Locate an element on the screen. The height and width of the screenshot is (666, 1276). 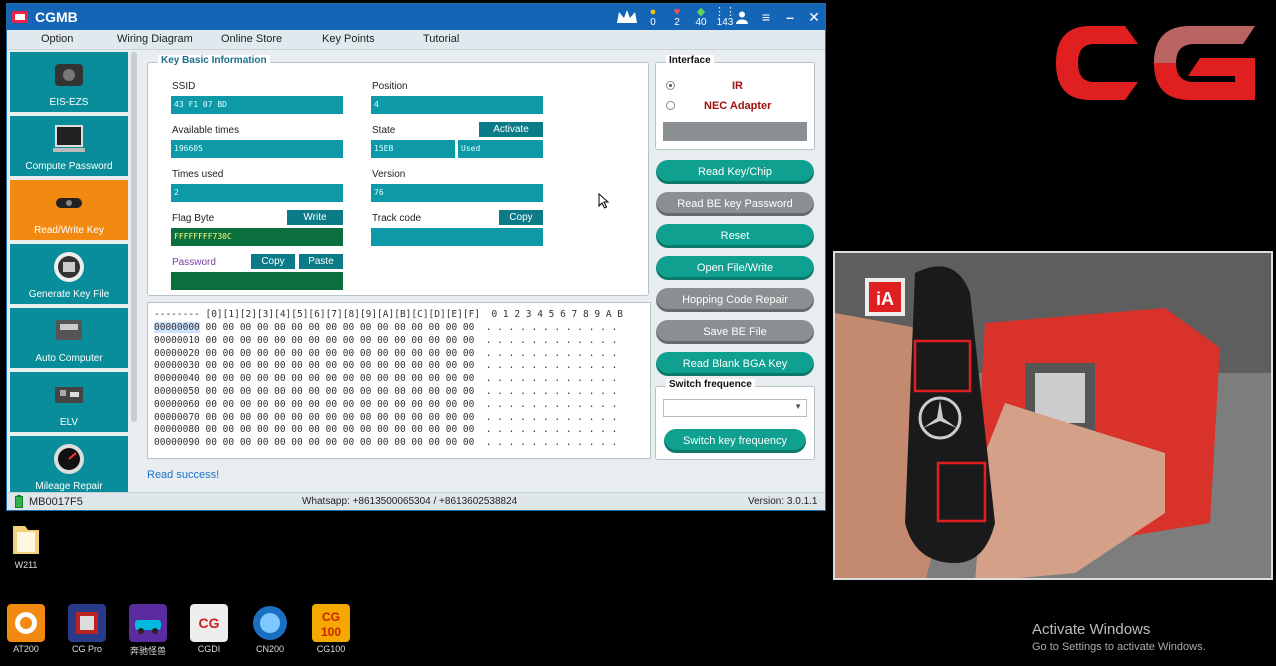
desktop-app-cgdi: CG CGDI is located at coordinates (209, 629).